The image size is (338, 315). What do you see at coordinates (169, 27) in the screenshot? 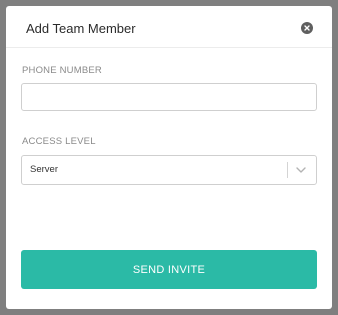
I see `modal-header: Add Team Member` at bounding box center [169, 27].